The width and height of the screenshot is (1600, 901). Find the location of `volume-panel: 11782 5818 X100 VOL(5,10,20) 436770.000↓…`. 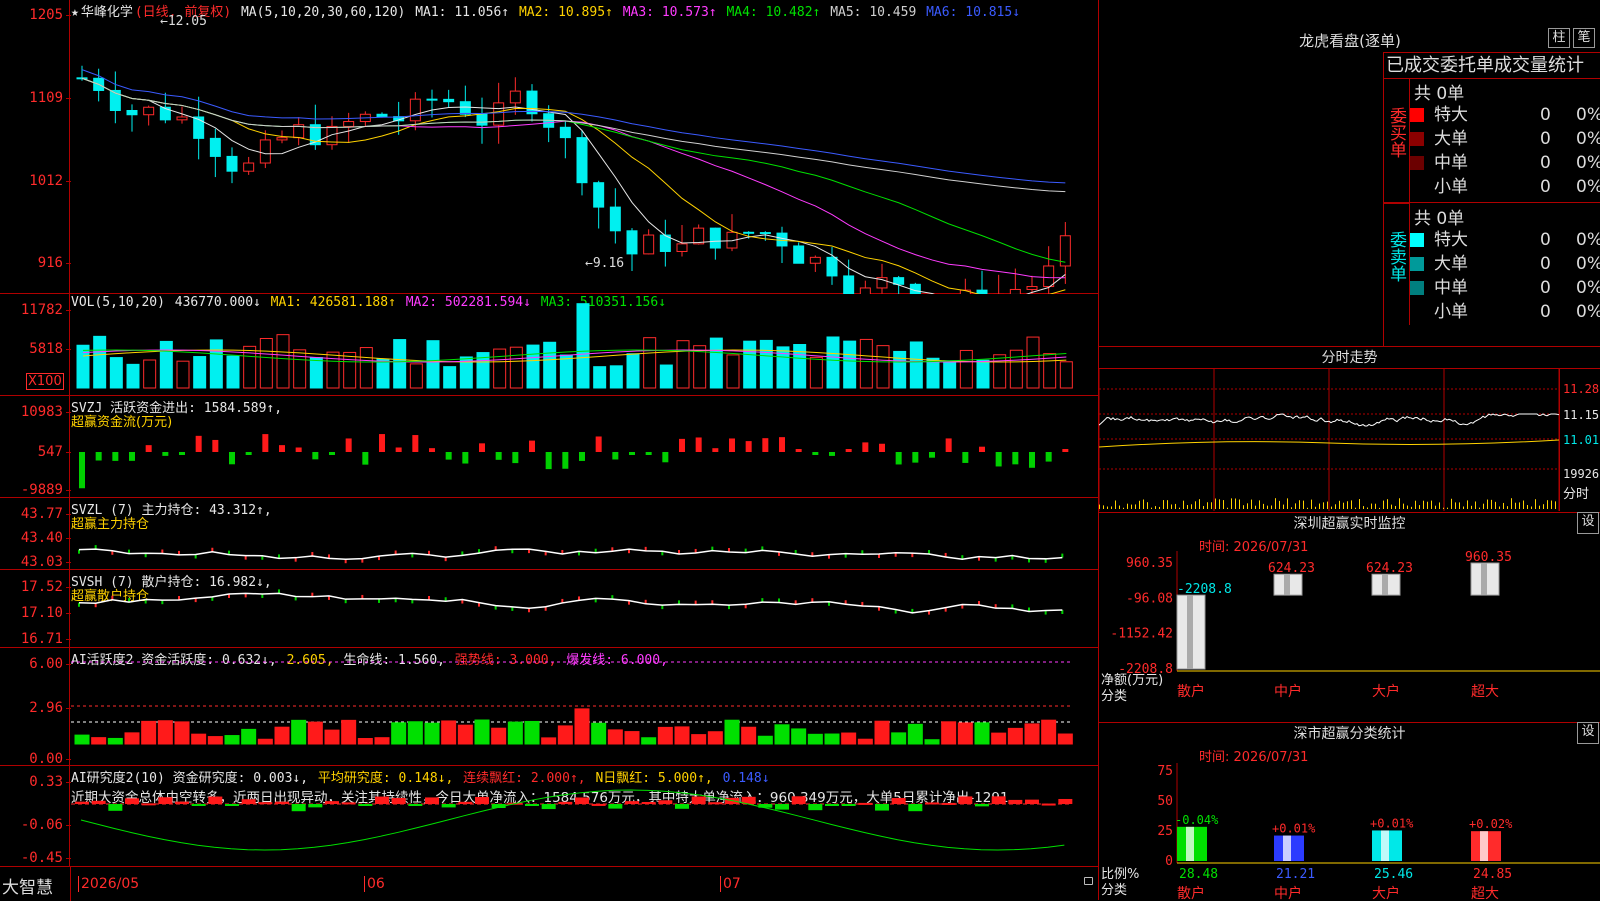

volume-panel: 11782 5818 X100 VOL(5,10,20) 436770.000↓… is located at coordinates (549, 345).